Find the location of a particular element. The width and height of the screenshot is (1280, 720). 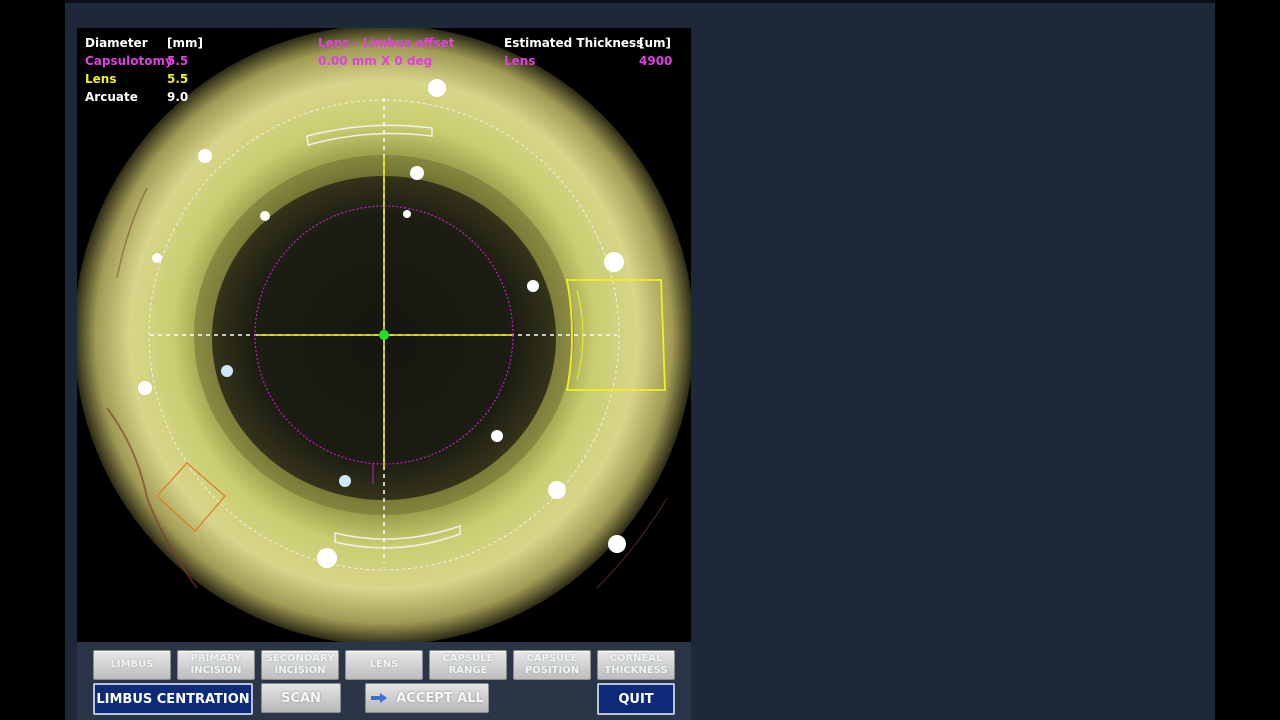

offset-value: 0.00 mm X 0 deg is located at coordinates (375, 61).